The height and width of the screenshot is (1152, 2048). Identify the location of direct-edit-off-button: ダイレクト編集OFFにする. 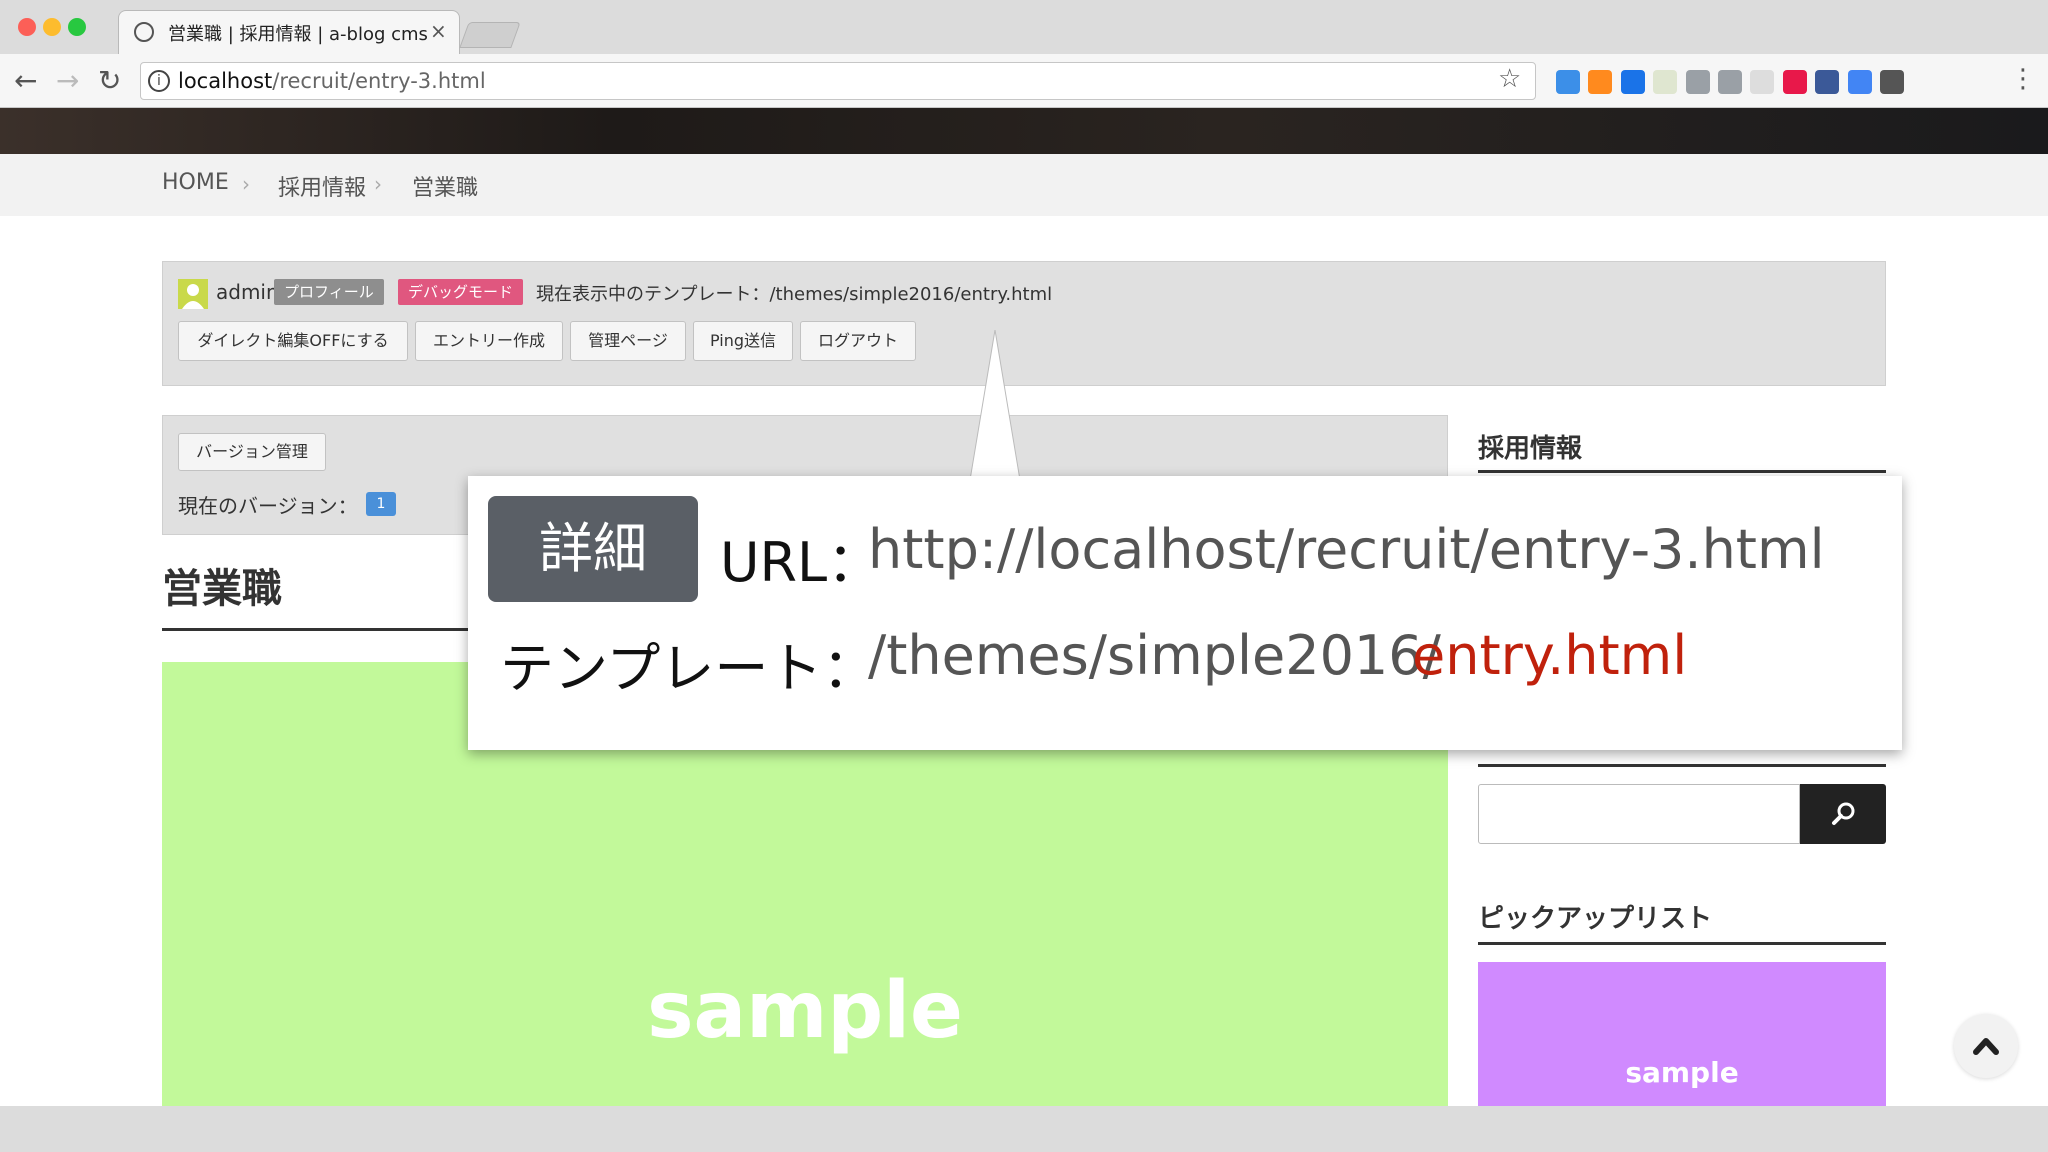
(293, 341).